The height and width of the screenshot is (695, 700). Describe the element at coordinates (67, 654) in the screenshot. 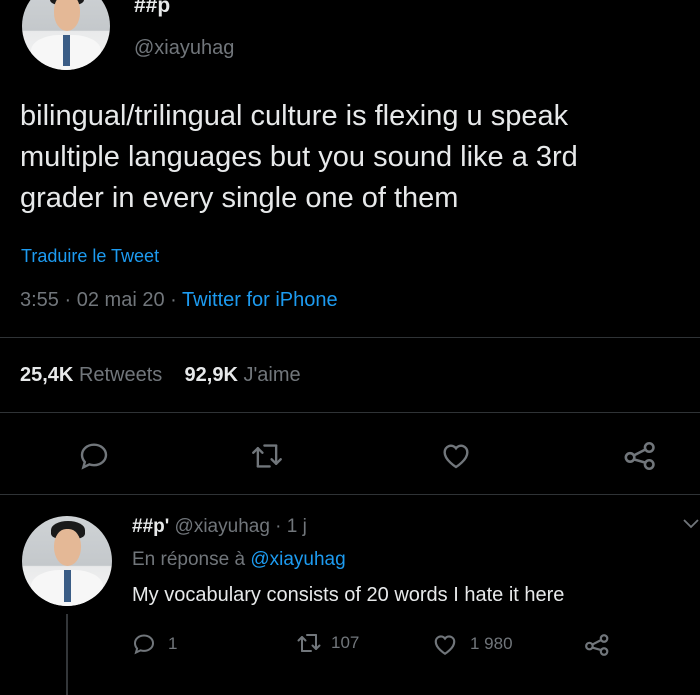

I see `thread-line` at that location.